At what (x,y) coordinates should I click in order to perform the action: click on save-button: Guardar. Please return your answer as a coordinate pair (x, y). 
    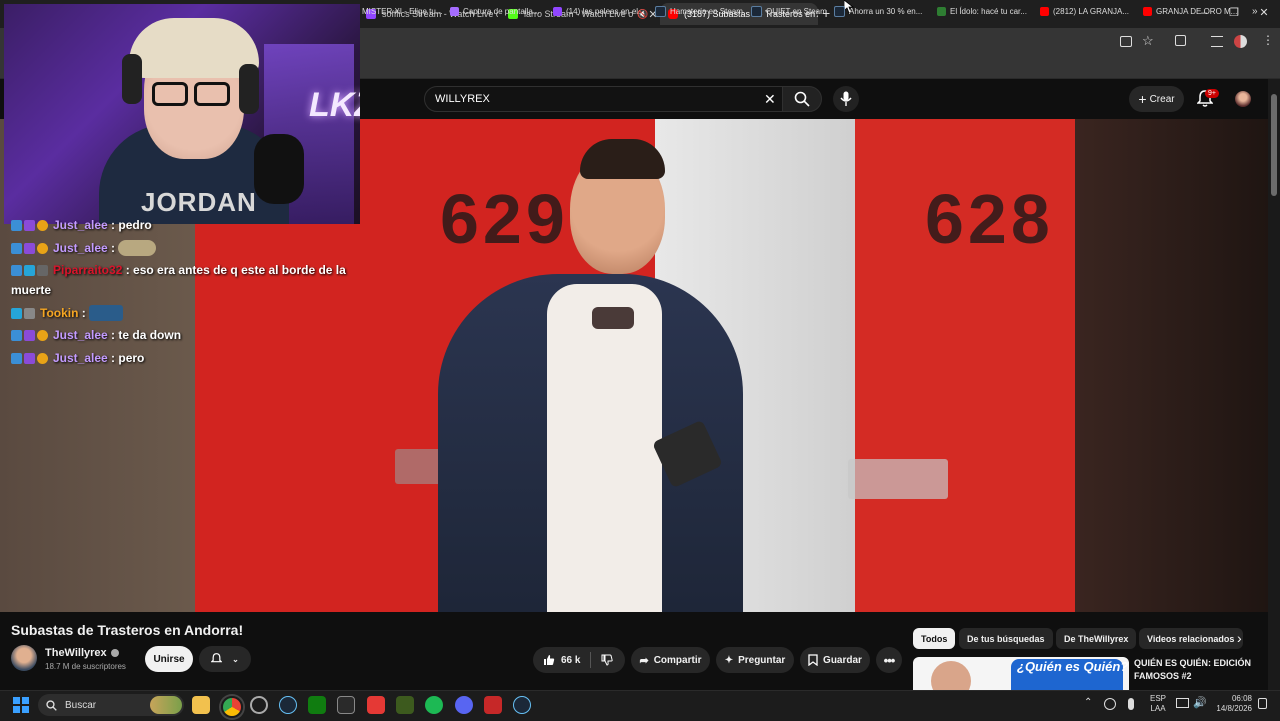
    Looking at the image, I should click on (835, 660).